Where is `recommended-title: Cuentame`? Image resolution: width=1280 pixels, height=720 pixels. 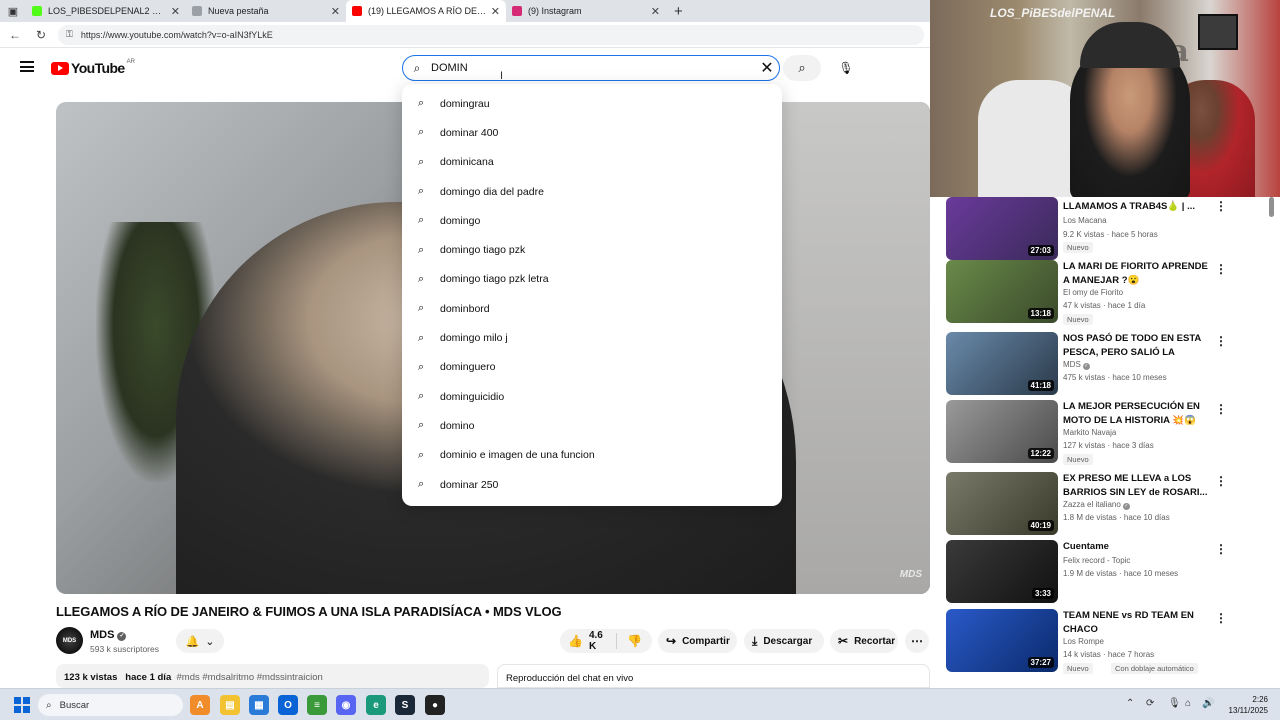 recommended-title: Cuentame is located at coordinates (1135, 547).